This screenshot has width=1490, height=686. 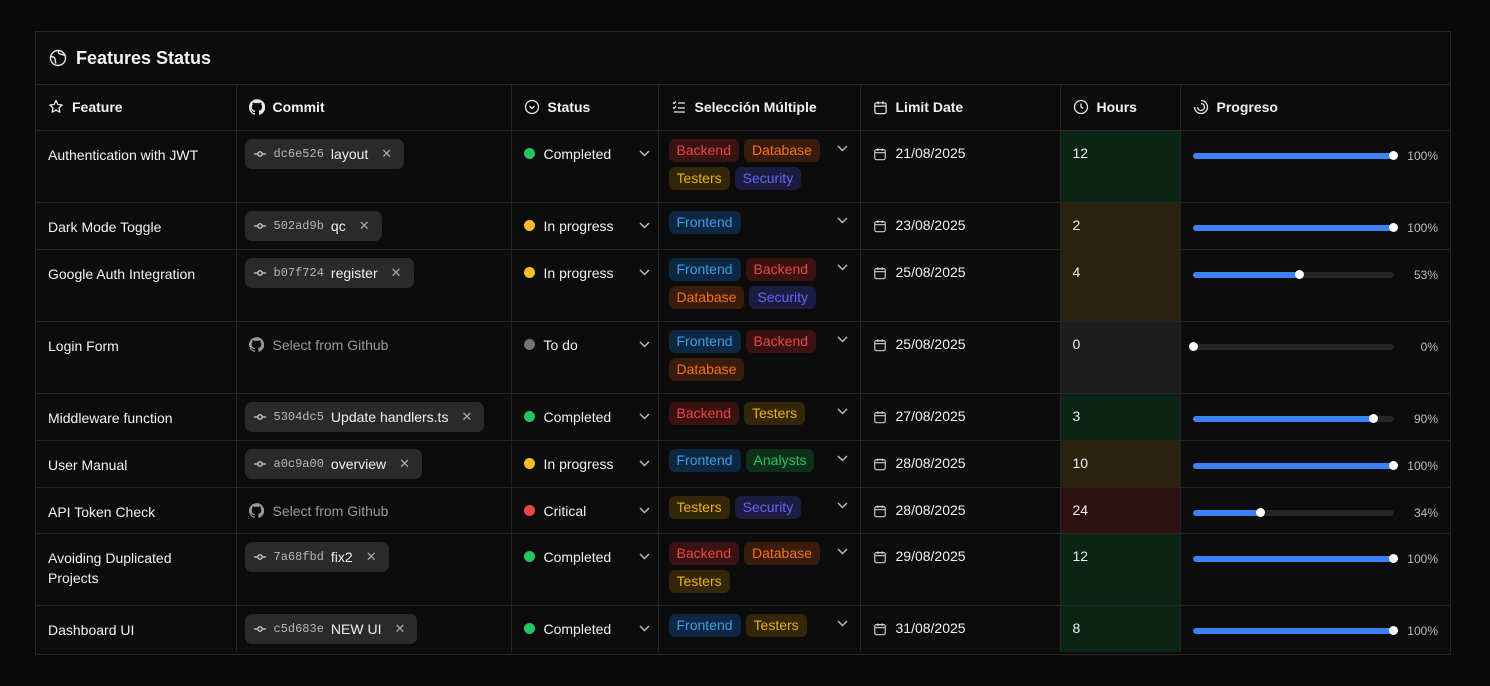 I want to click on column-header-hours: Hours, so click(x=1120, y=108).